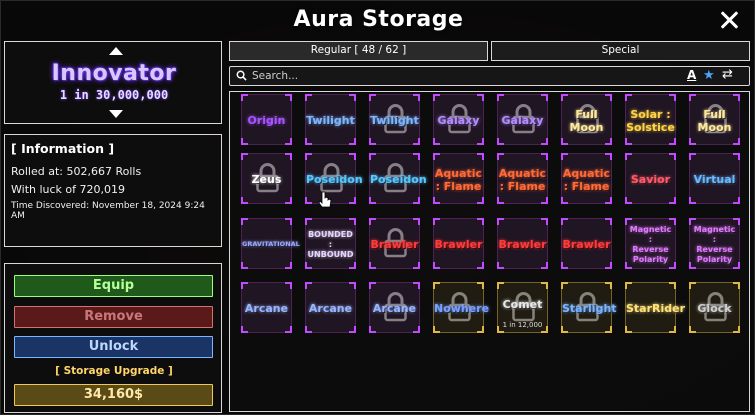  Describe the element at coordinates (358, 51) in the screenshot. I see `tab-regular: Regular [ 48 / 62 ]` at that location.